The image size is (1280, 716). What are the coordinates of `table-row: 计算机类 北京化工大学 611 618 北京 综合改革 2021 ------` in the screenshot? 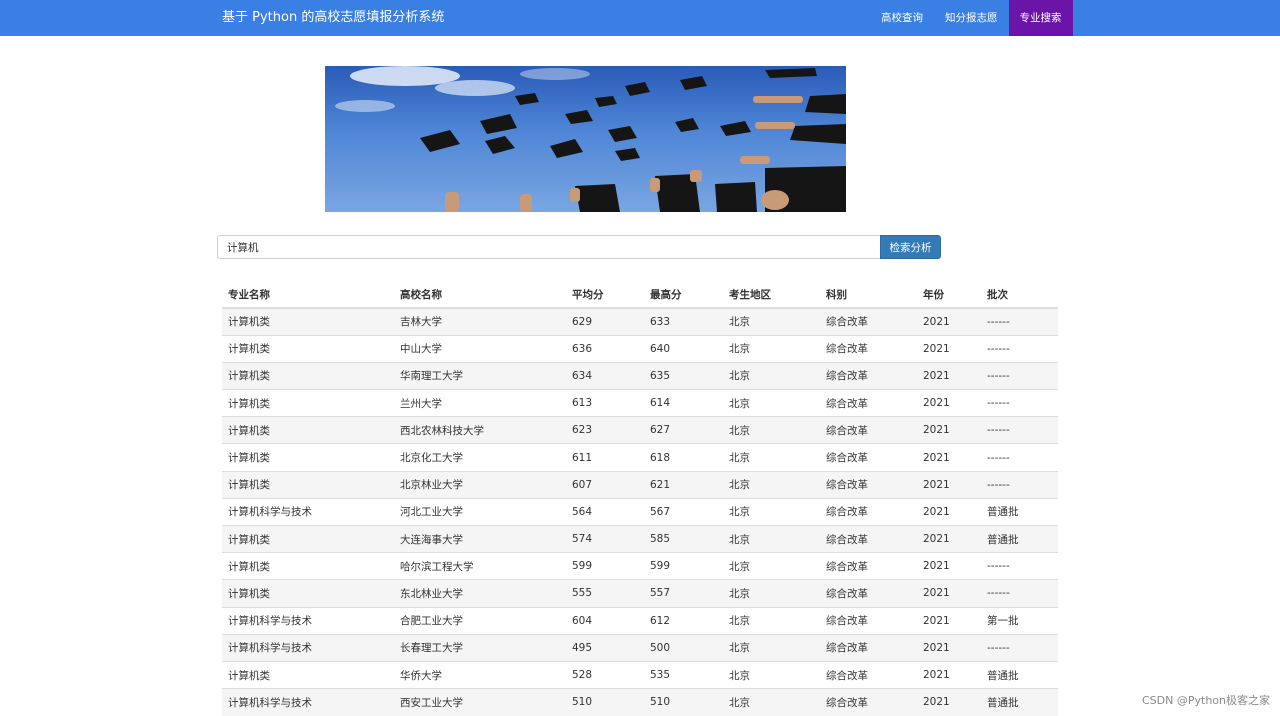 It's located at (640, 457).